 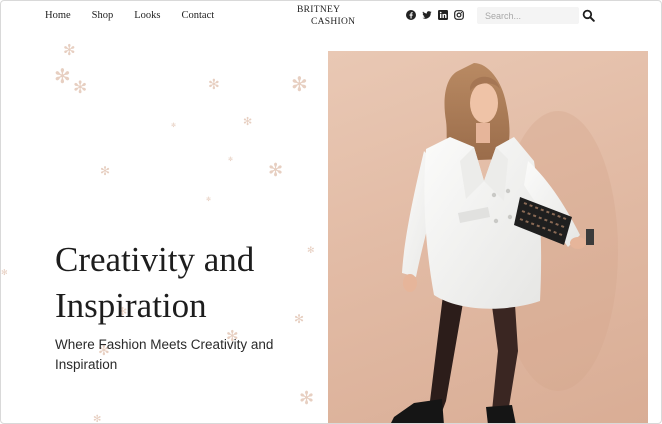 What do you see at coordinates (333, 22) in the screenshot?
I see `logo-line-2: CASHION` at bounding box center [333, 22].